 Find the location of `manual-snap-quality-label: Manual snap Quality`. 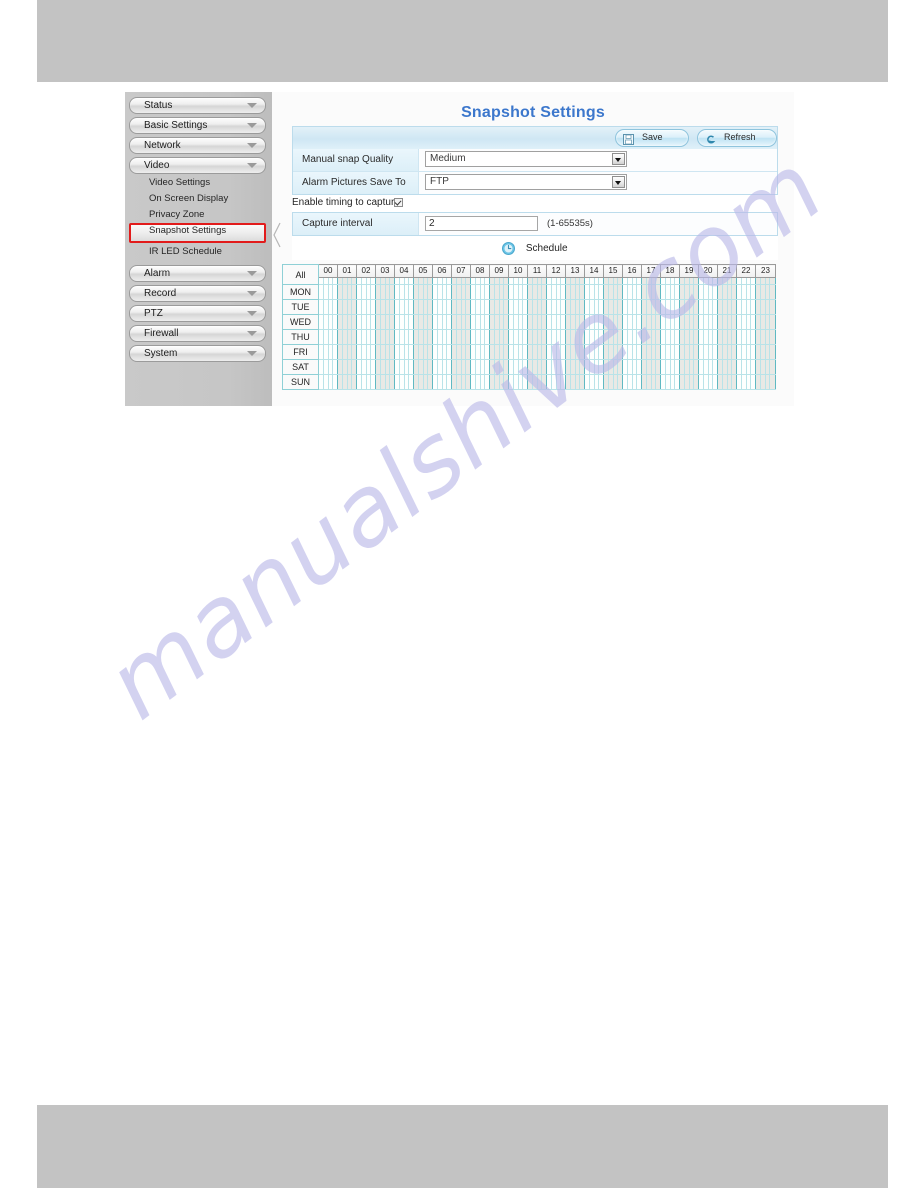

manual-snap-quality-label: Manual snap Quality is located at coordinates (356, 160).